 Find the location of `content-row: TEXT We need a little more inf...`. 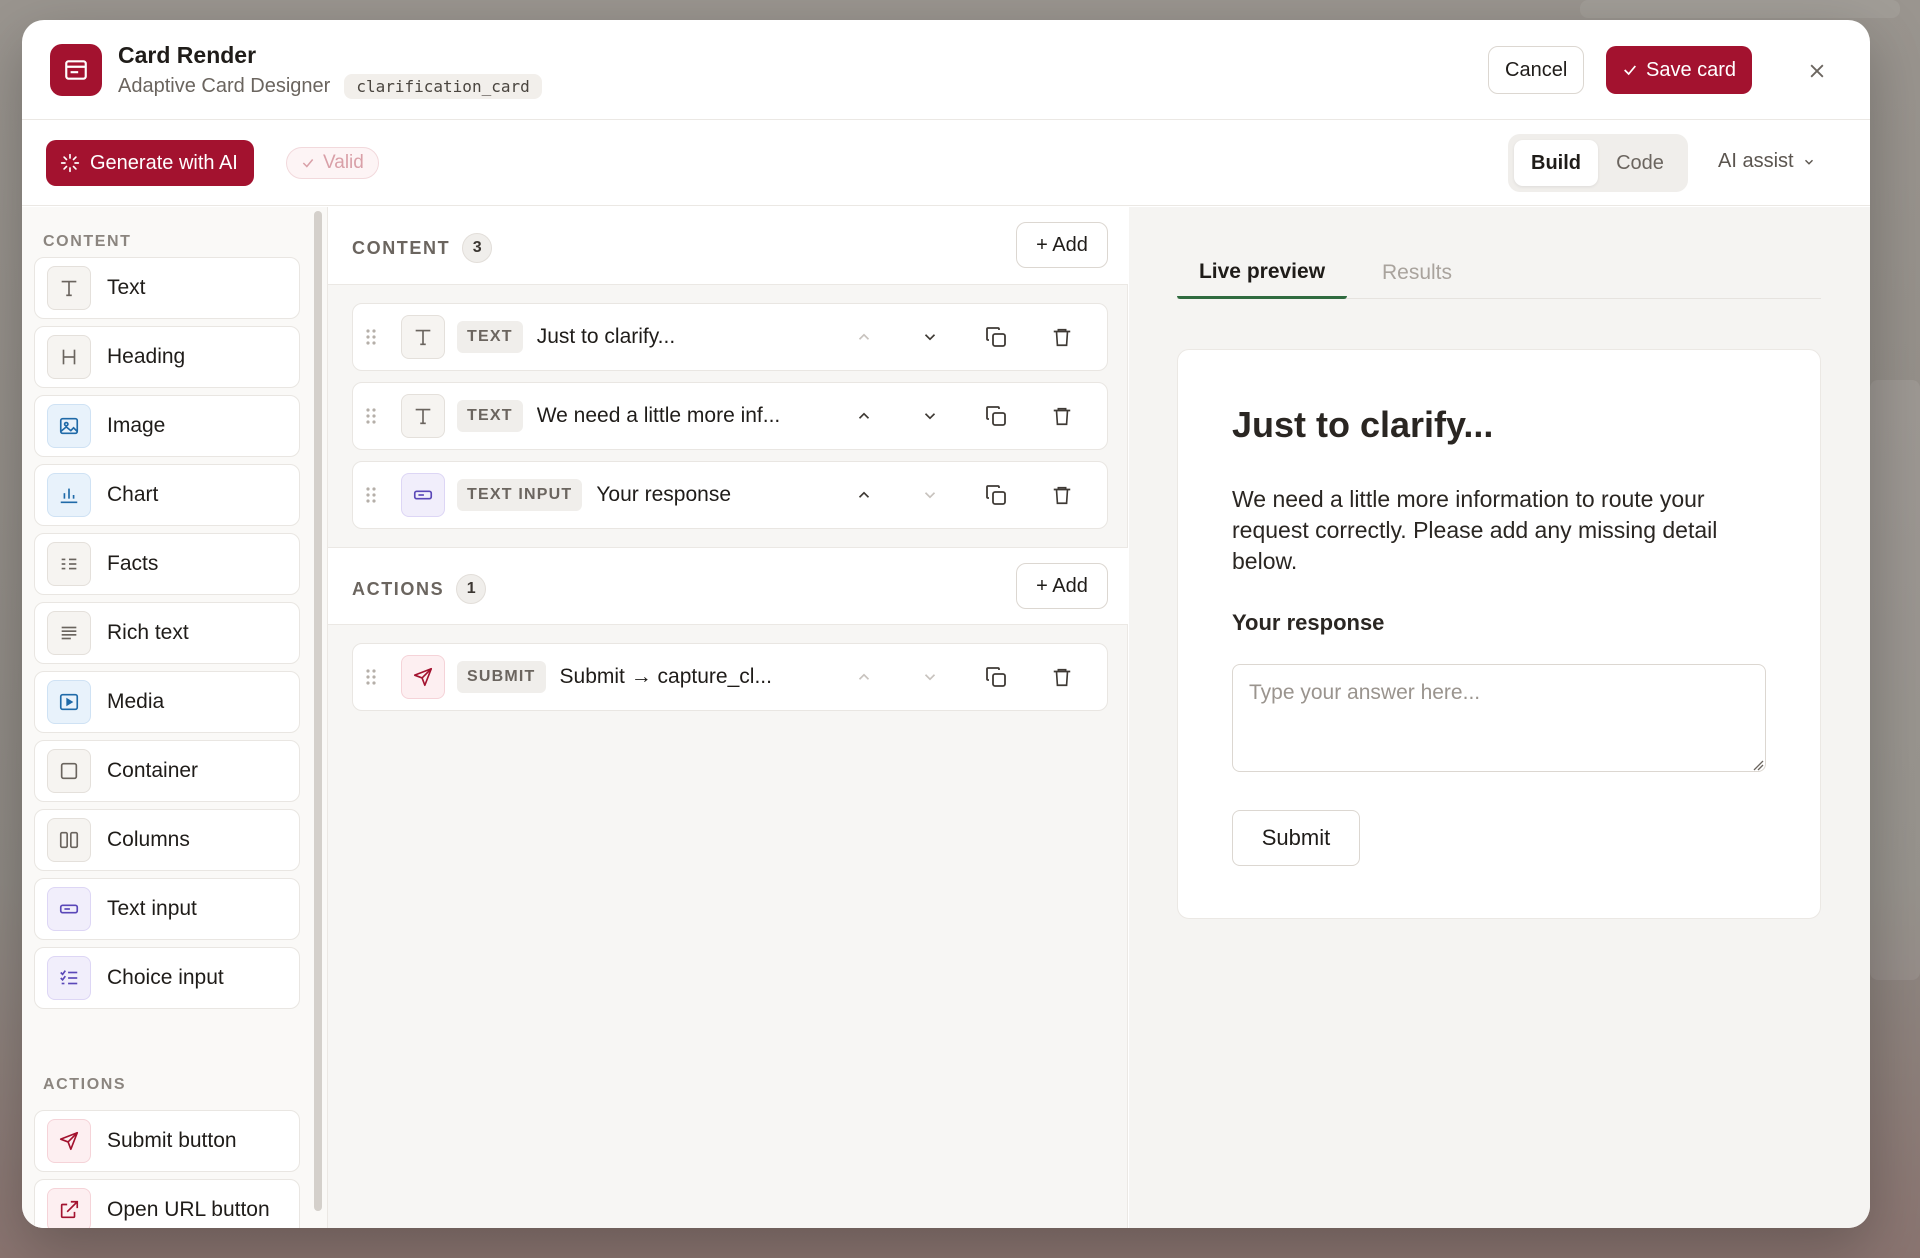

content-row: TEXT We need a little more inf... is located at coordinates (730, 416).